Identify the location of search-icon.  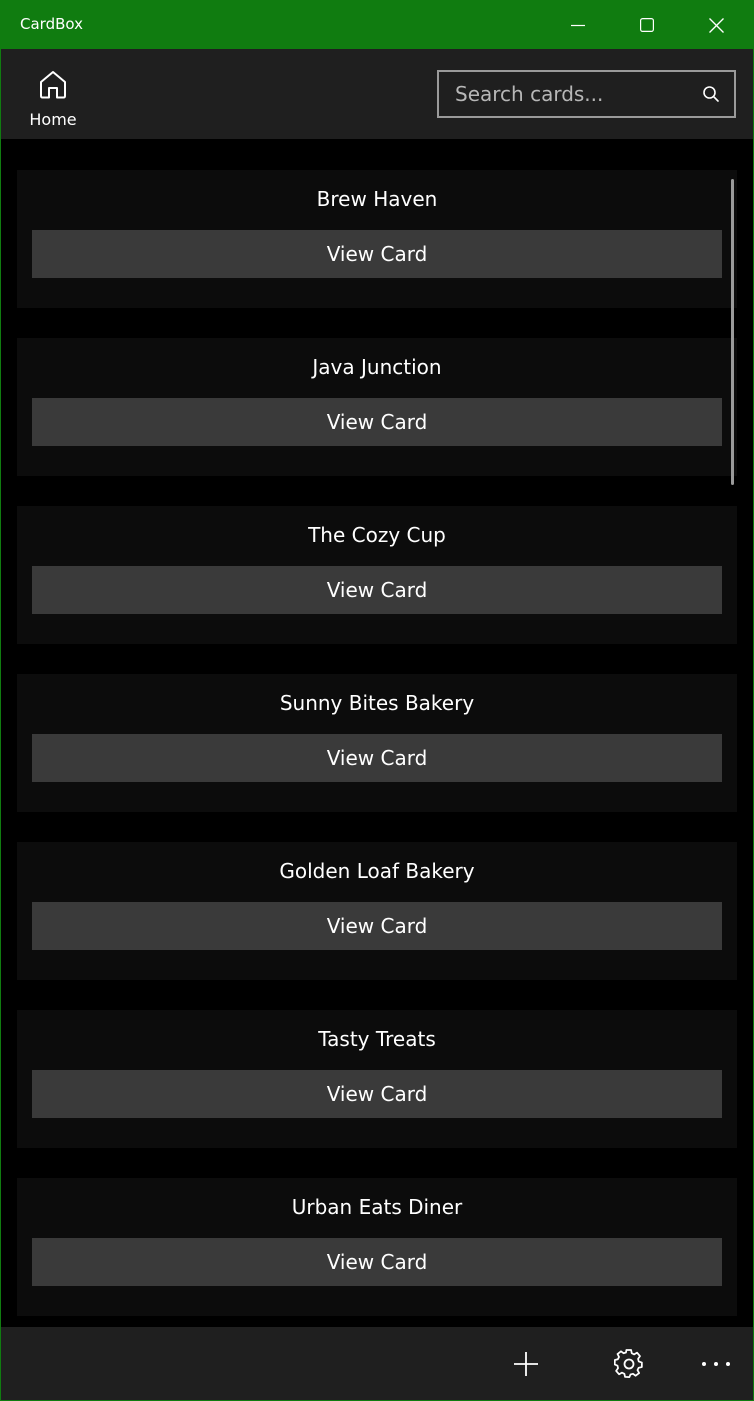
(711, 94).